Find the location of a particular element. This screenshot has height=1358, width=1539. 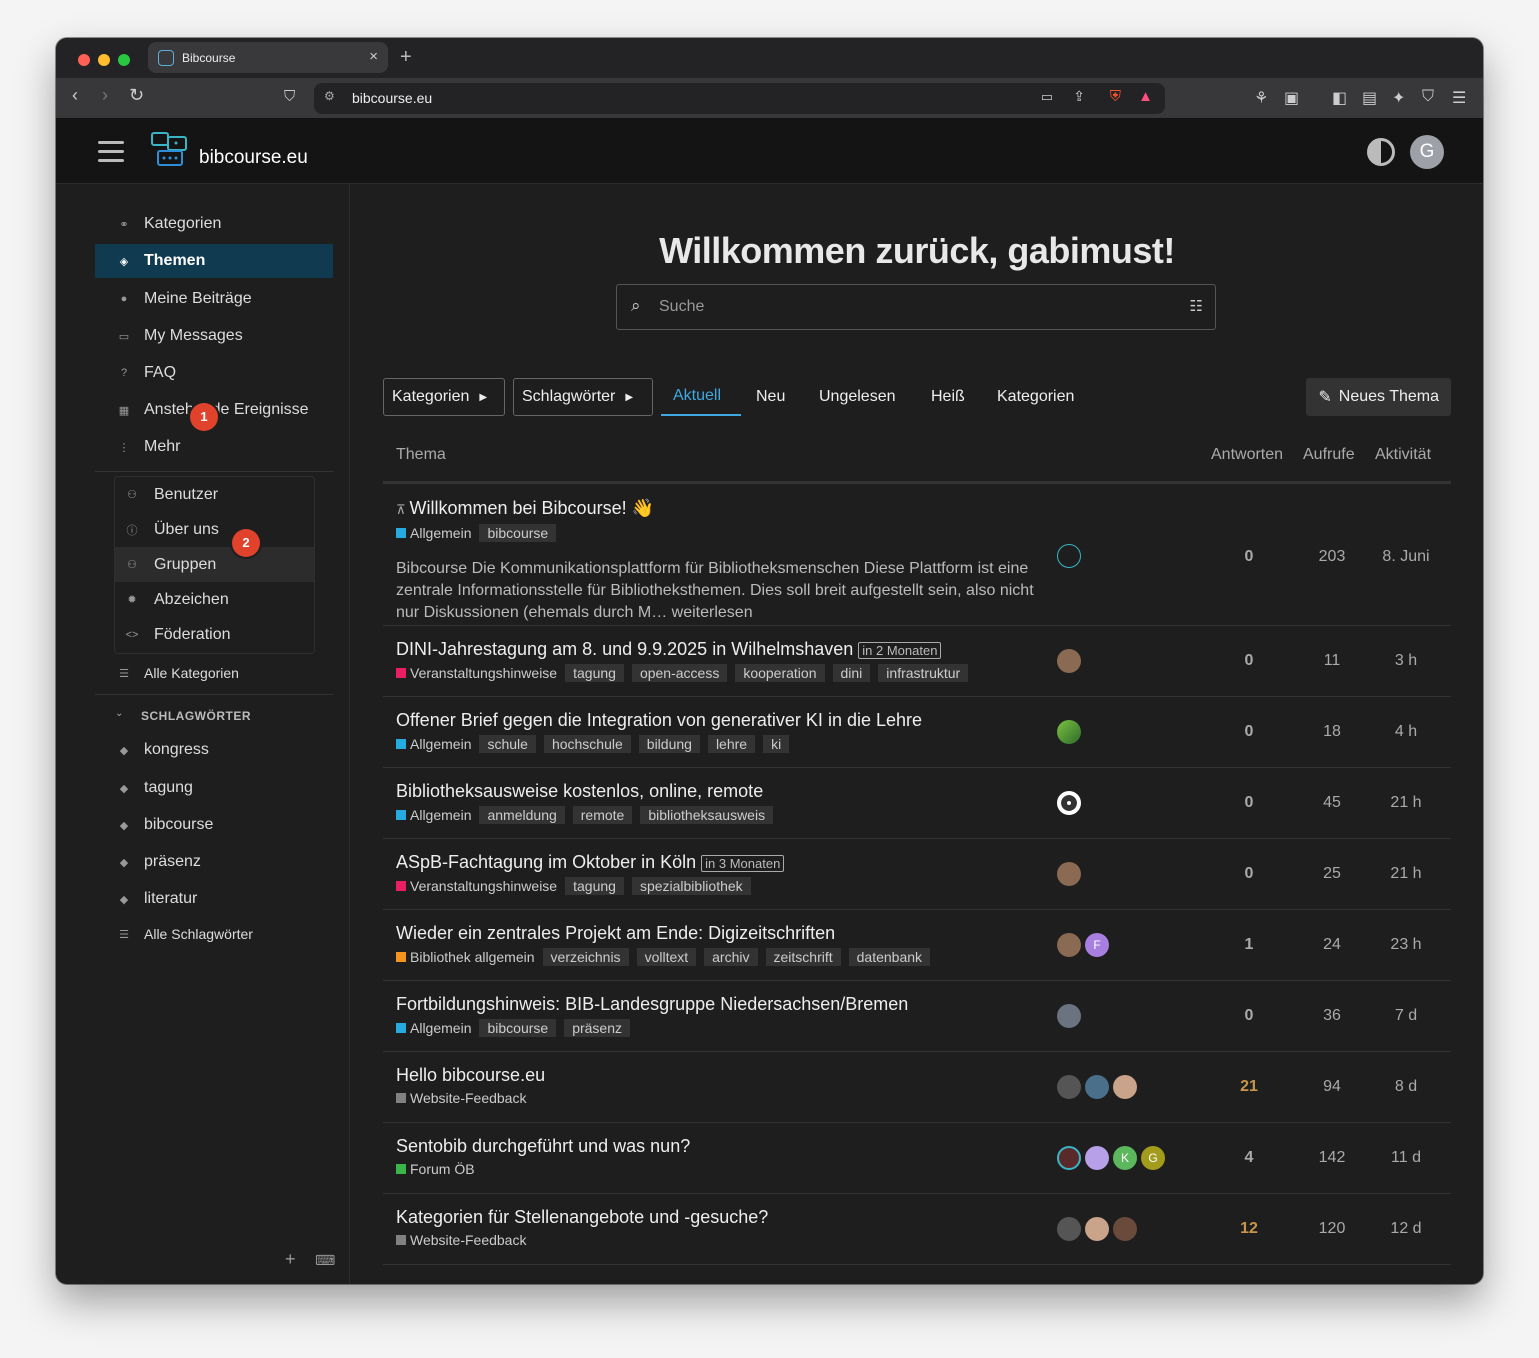

tab-latest: Aktuell is located at coordinates (701, 397).